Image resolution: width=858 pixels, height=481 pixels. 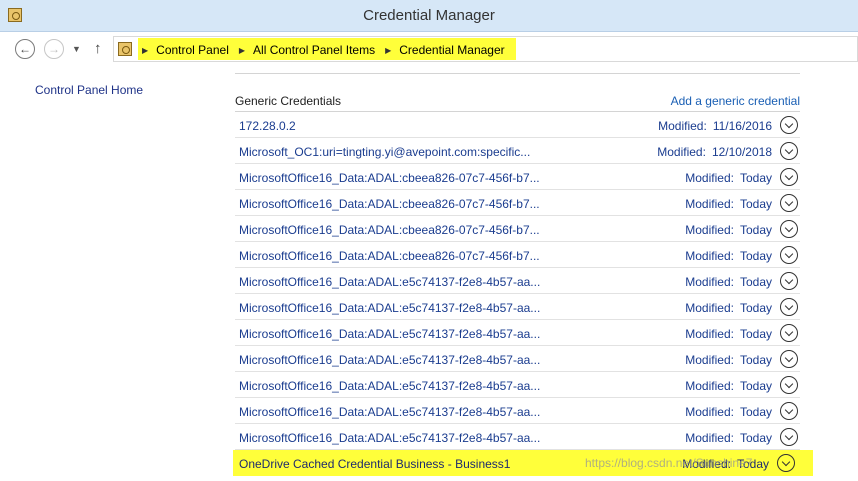 What do you see at coordinates (288, 101) in the screenshot?
I see `section-title: Generic Credentials` at bounding box center [288, 101].